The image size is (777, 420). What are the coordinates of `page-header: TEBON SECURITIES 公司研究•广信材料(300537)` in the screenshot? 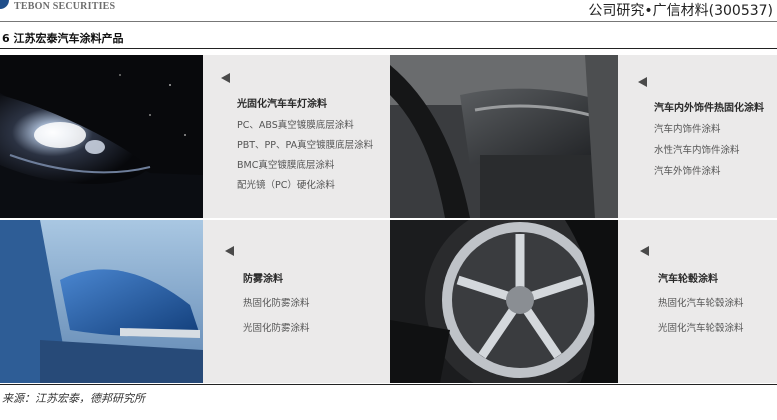 It's located at (388, 11).